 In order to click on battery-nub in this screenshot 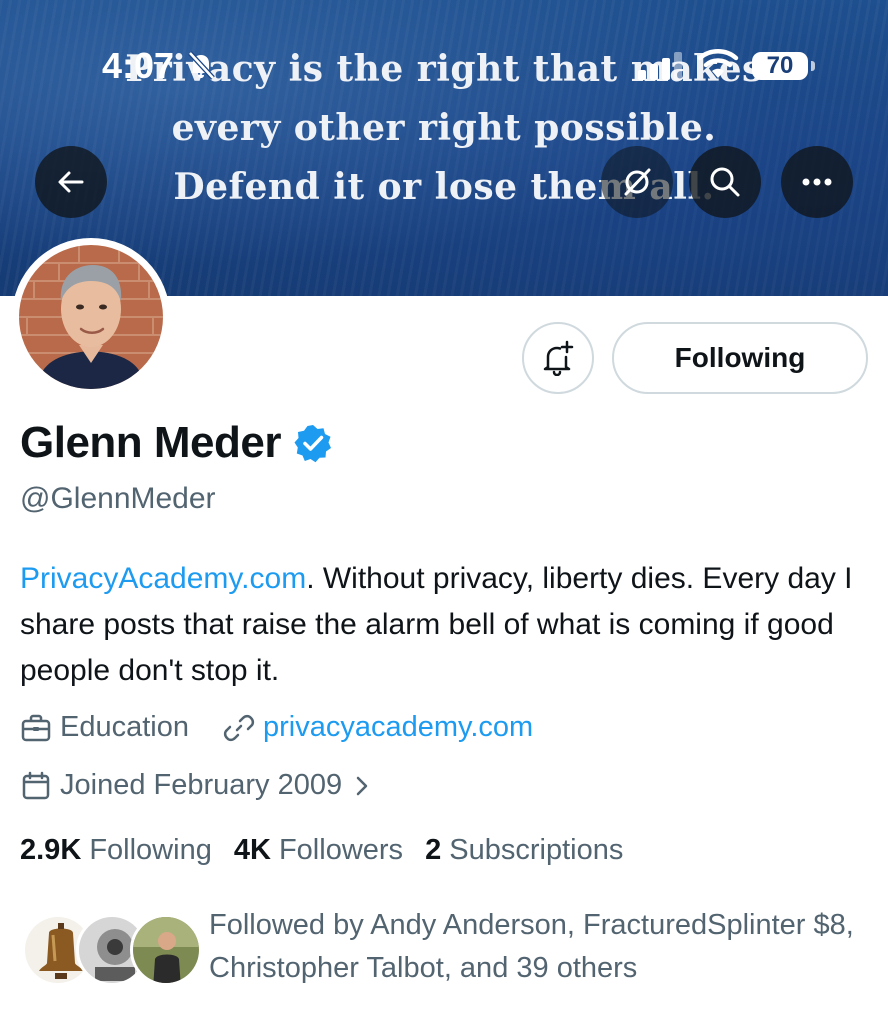, I will do `click(813, 66)`.